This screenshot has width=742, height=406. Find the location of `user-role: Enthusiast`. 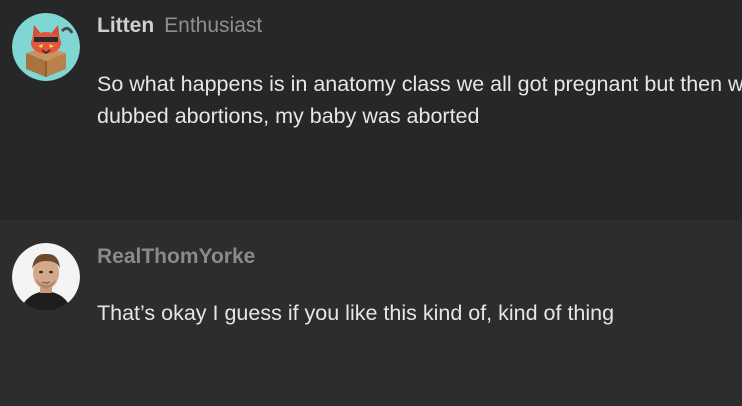

user-role: Enthusiast is located at coordinates (213, 25).